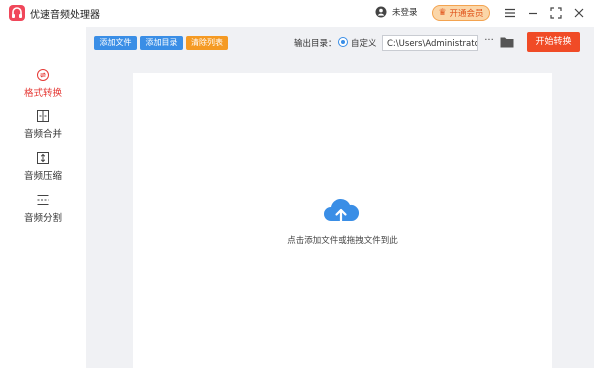 The width and height of the screenshot is (594, 368). Describe the element at coordinates (43, 158) in the screenshot. I see `audio-compress-icon` at that location.